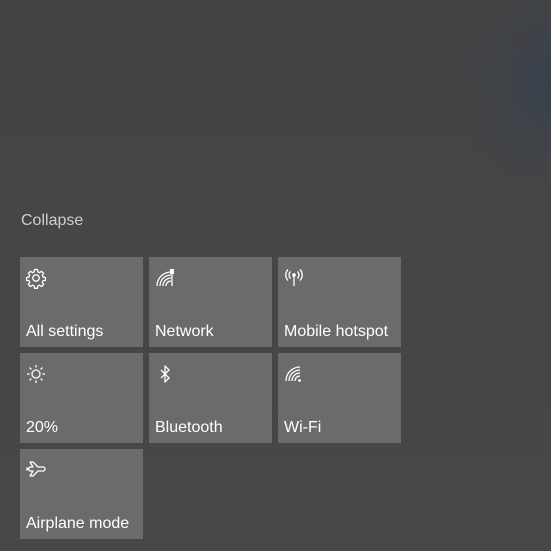  Describe the element at coordinates (42, 427) in the screenshot. I see `tile-label: 20%` at that location.